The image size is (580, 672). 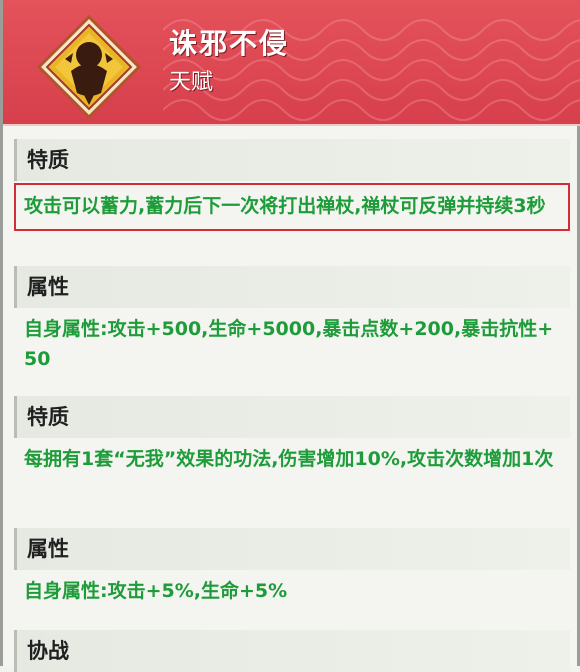 What do you see at coordinates (289, 459) in the screenshot?
I see `section-text: 每拥有1套“无我”效果的功法,伤害增加10%,攻击次数增加1次` at bounding box center [289, 459].